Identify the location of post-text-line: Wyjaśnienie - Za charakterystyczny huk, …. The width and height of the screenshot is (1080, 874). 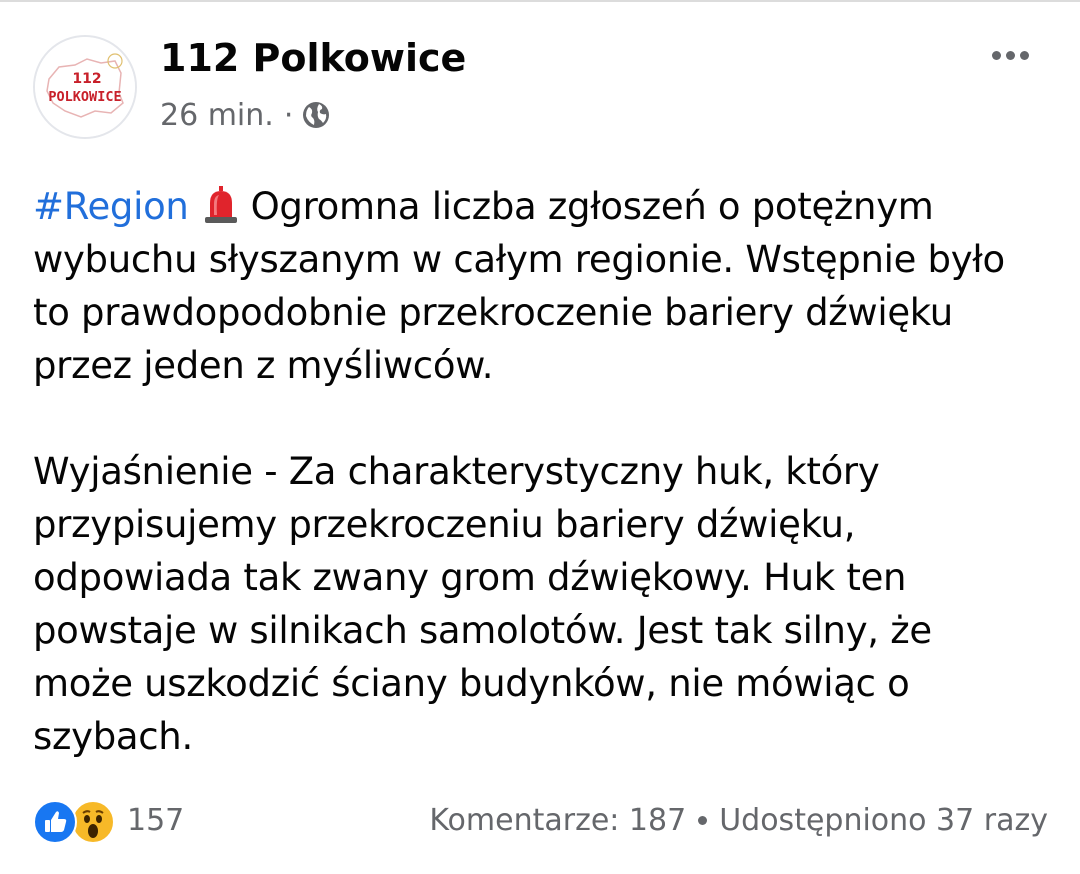
(456, 471).